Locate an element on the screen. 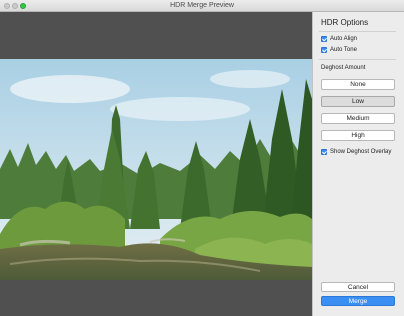 The width and height of the screenshot is (404, 316). show-deghost-overlay-label: Show Deghost Overlay is located at coordinates (361, 152).